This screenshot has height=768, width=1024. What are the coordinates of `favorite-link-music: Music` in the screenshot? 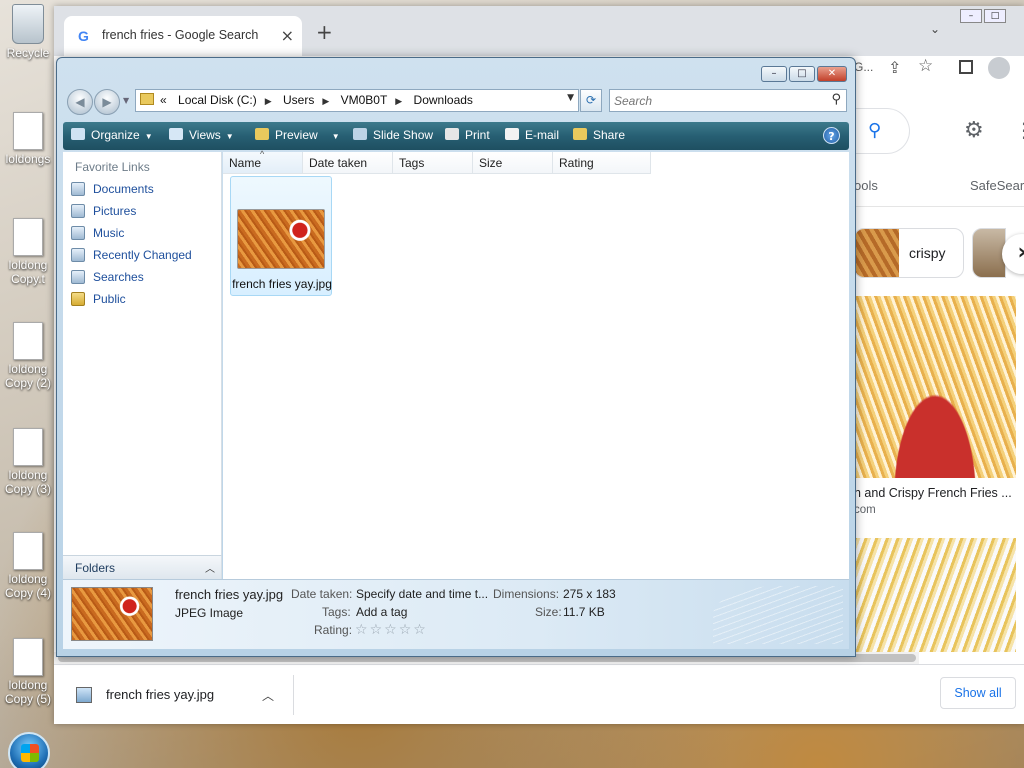 It's located at (97, 236).